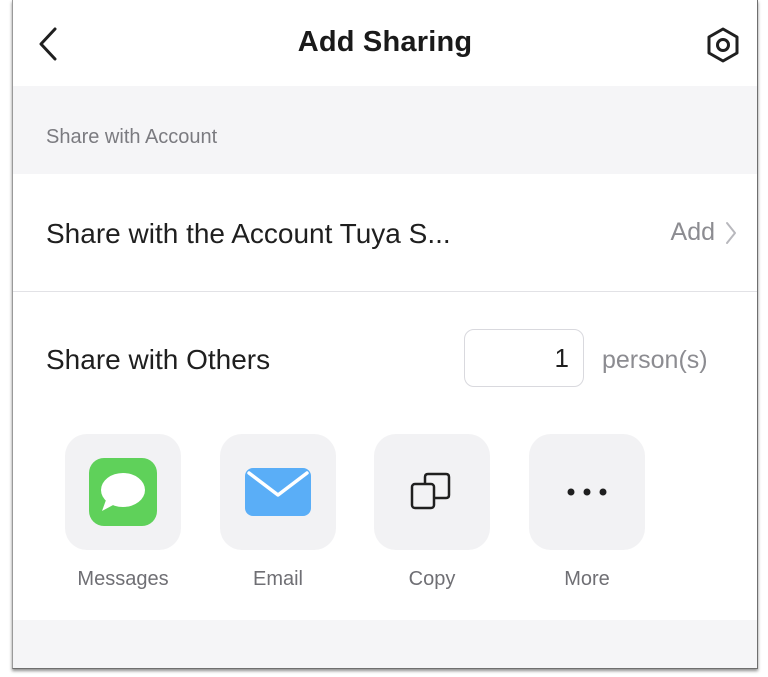  I want to click on top-bar: Add Sharing, so click(385, 43).